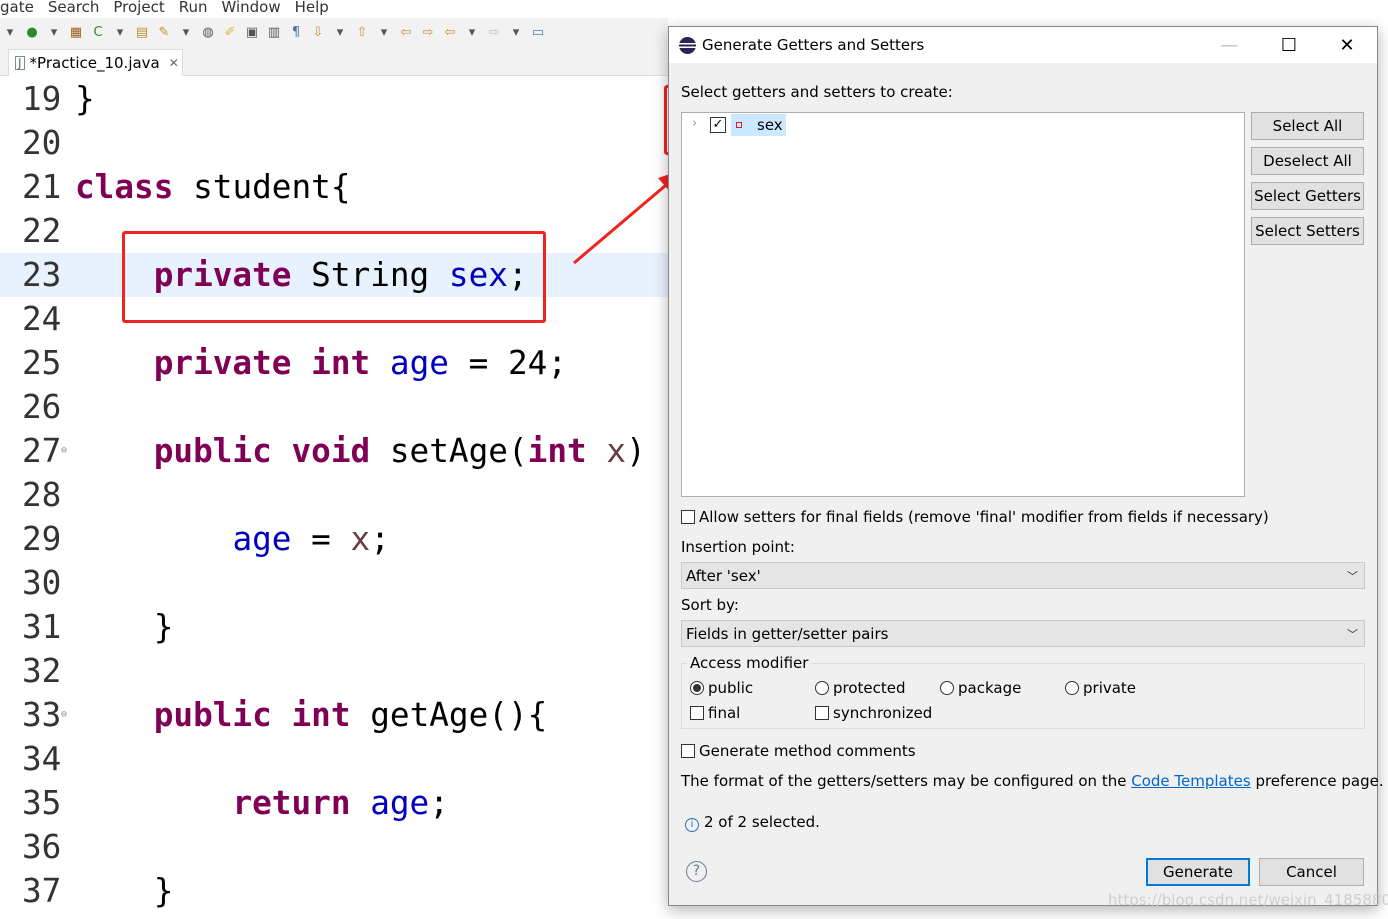 This screenshot has width=1388, height=919. Describe the element at coordinates (208, 32) in the screenshot. I see `open-task-icon: ◍` at that location.